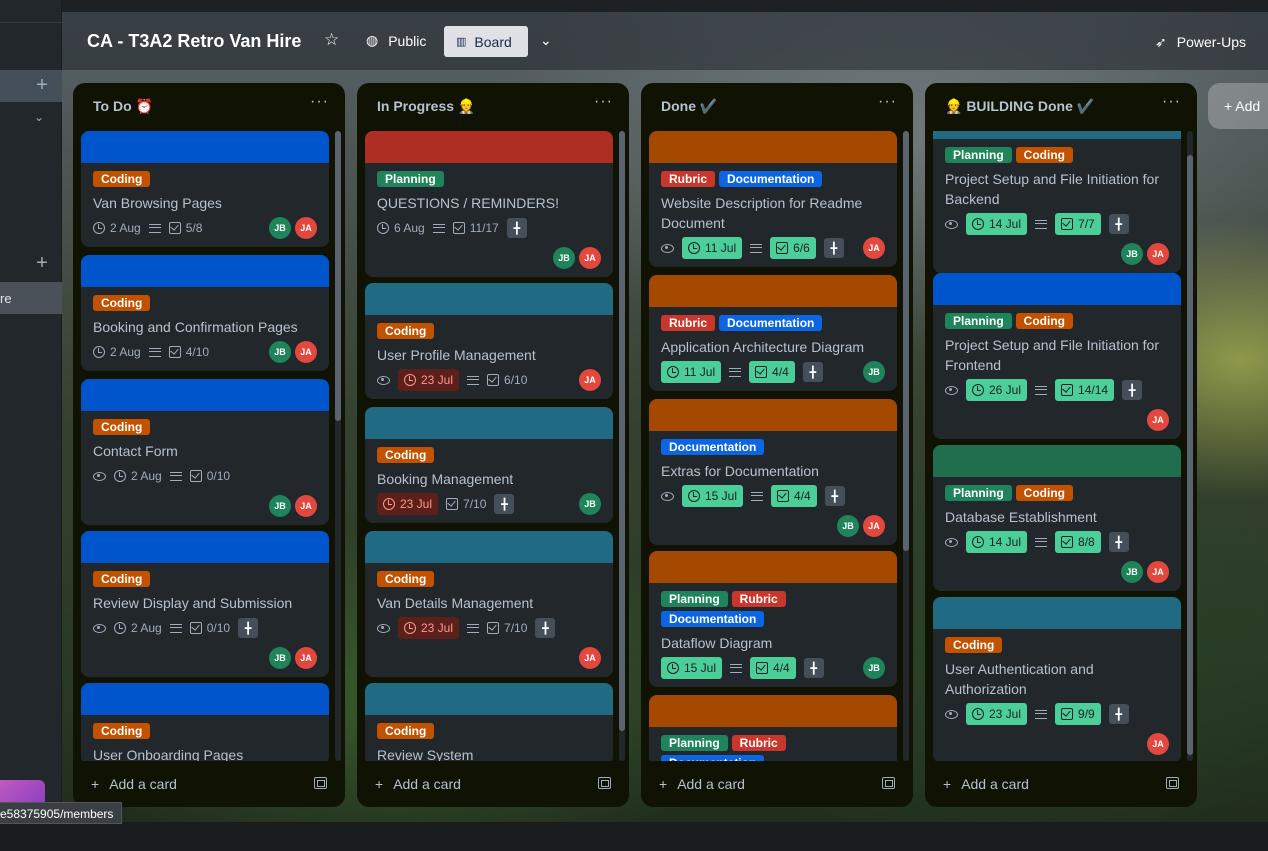 The height and width of the screenshot is (851, 1268). What do you see at coordinates (401, 228) in the screenshot?
I see `due-date-badge: 6 Aug` at bounding box center [401, 228].